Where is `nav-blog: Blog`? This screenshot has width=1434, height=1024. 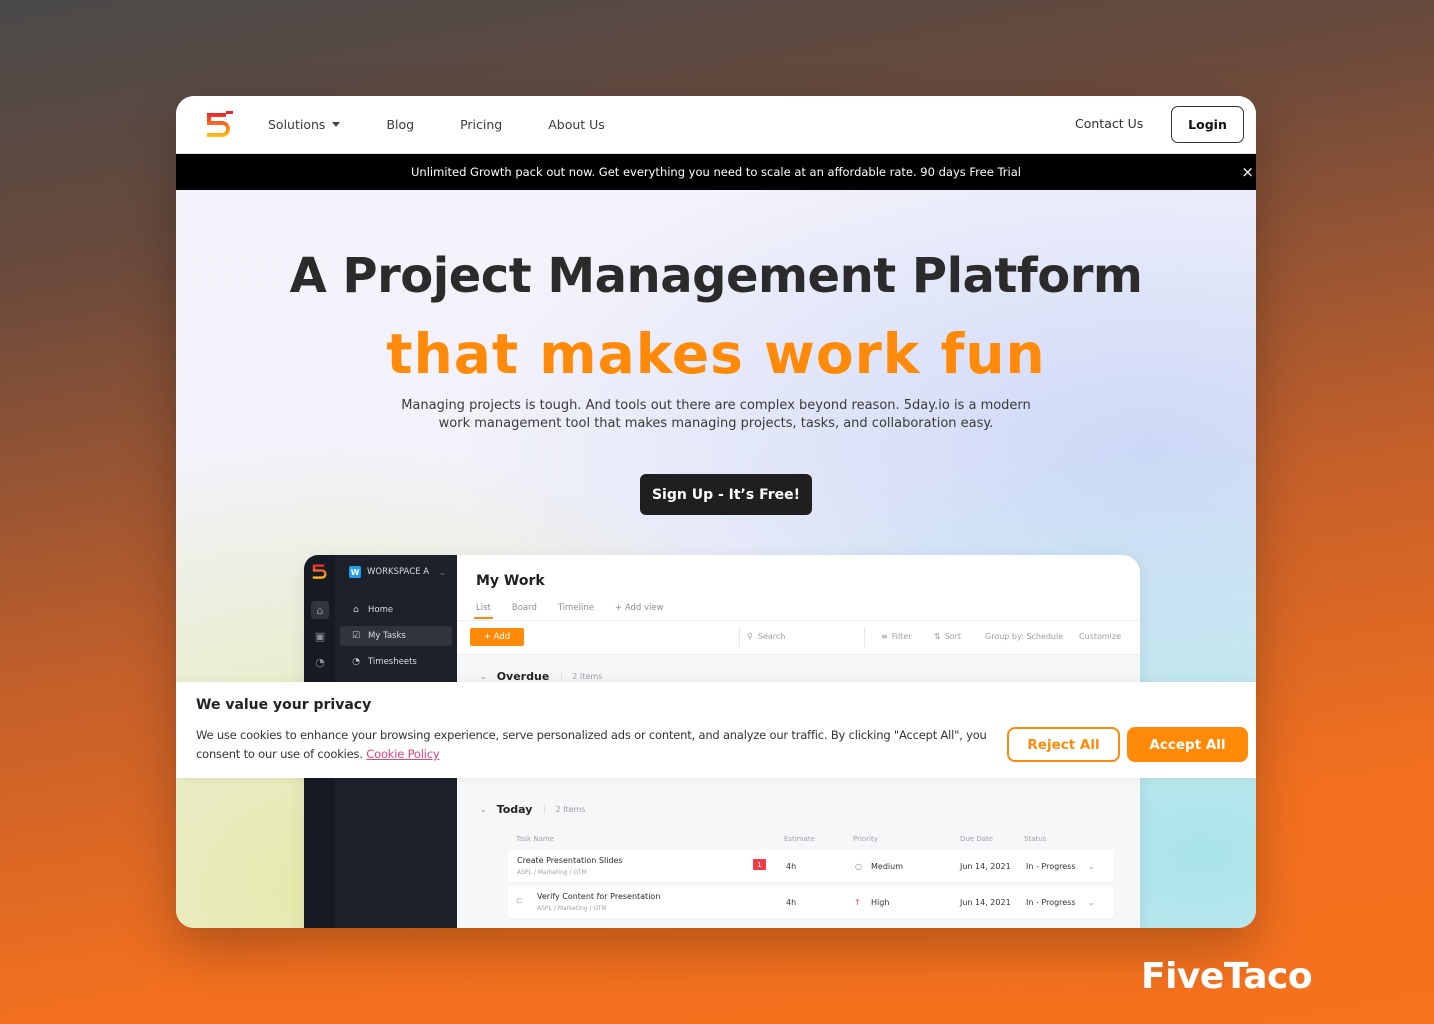 nav-blog: Blog is located at coordinates (400, 124).